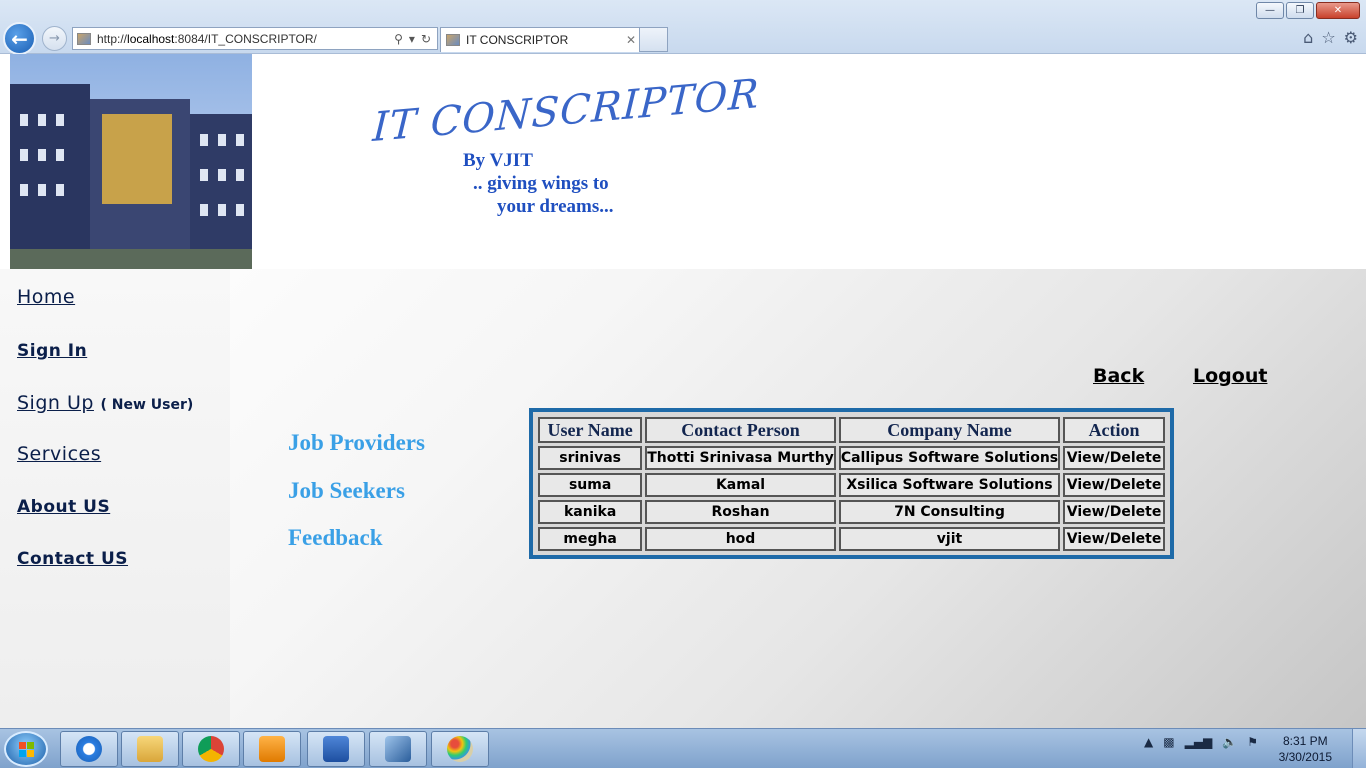 The image size is (1366, 768). I want to click on folder-icon, so click(150, 749).